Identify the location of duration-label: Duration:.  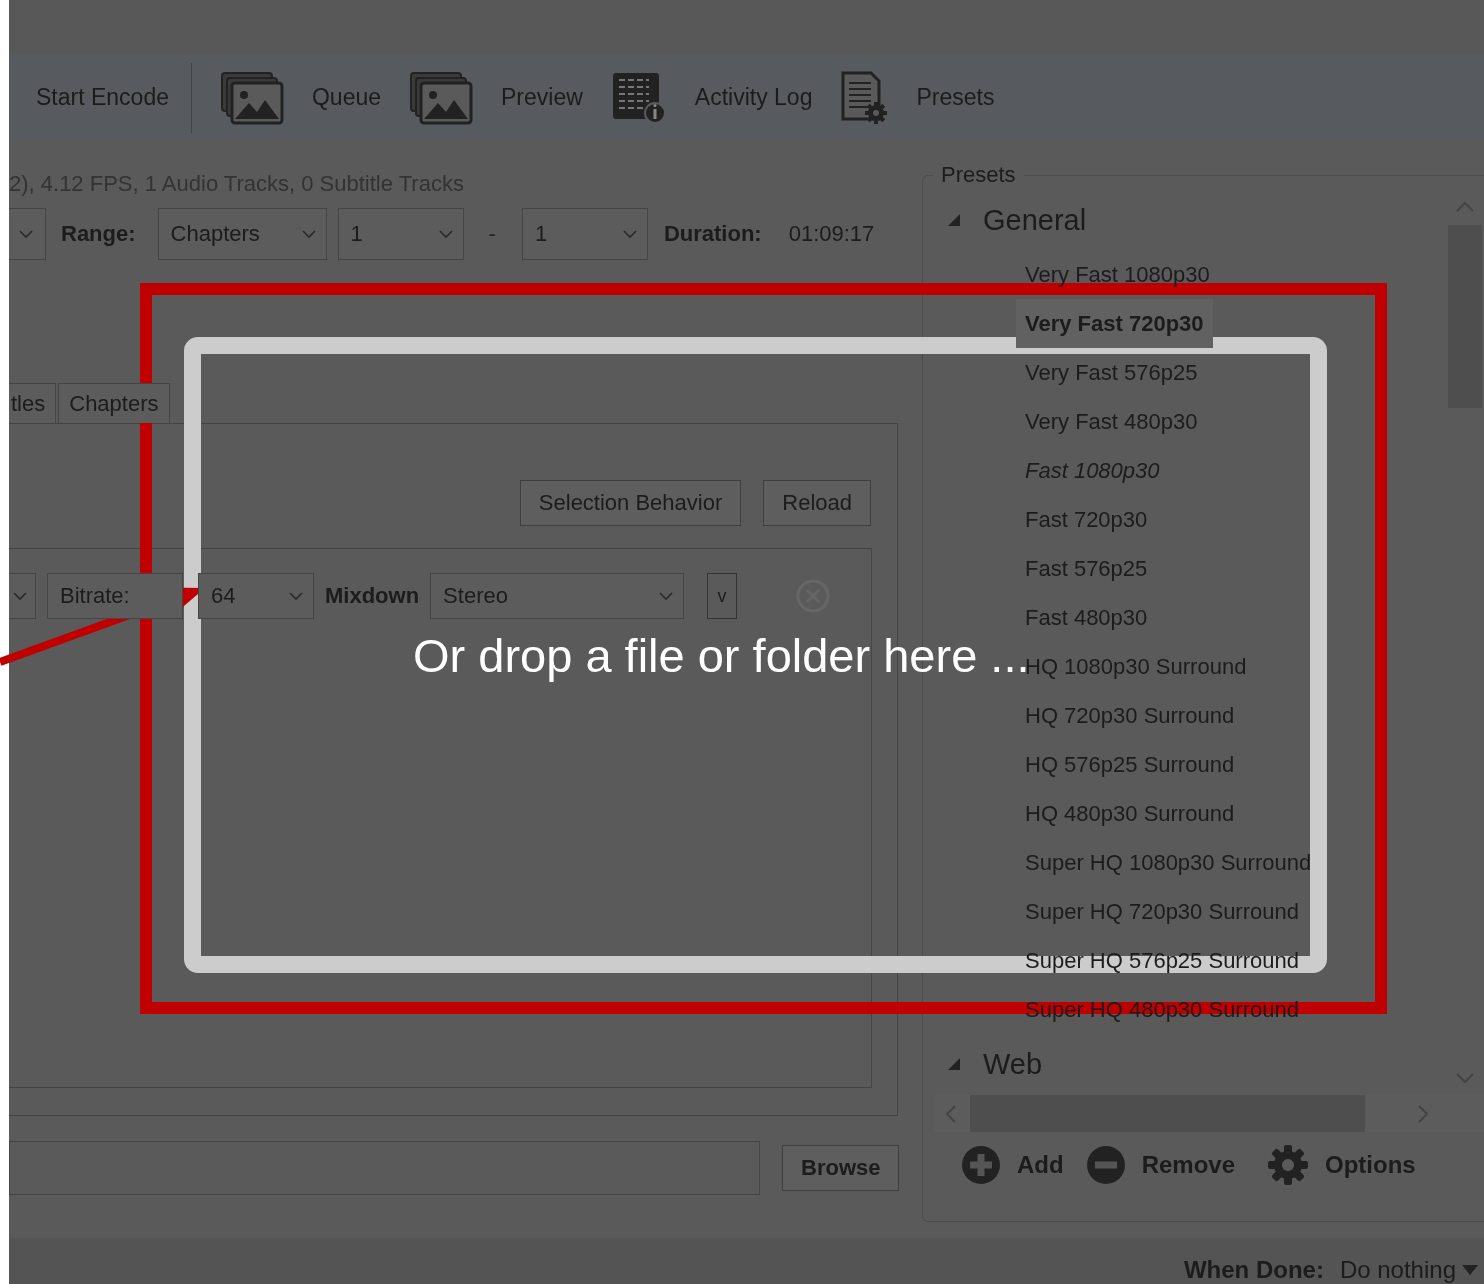
(712, 234).